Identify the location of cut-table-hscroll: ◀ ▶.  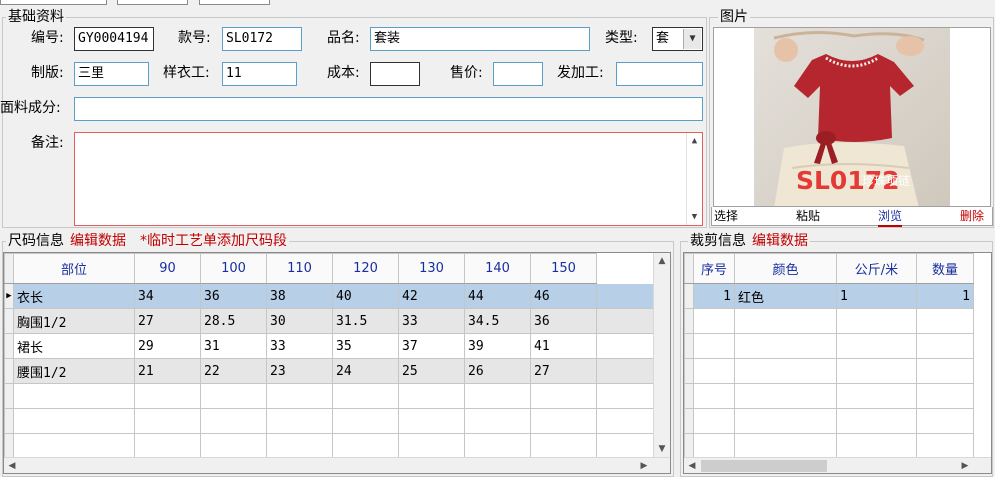
(837, 465).